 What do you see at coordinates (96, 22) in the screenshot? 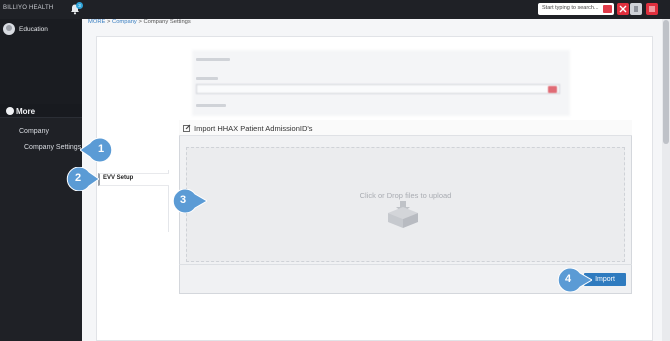
I see `breadcrumb-more: MORE` at bounding box center [96, 22].